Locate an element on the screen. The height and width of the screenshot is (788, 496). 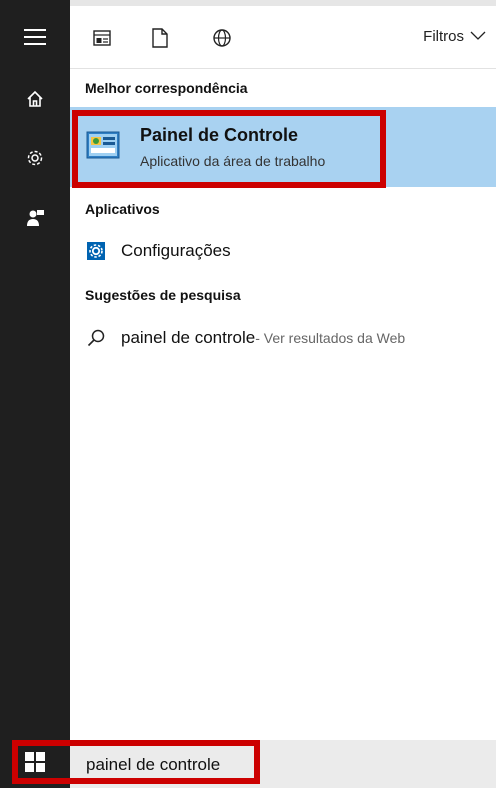
results-toolbar: Filtros is located at coordinates (283, 37).